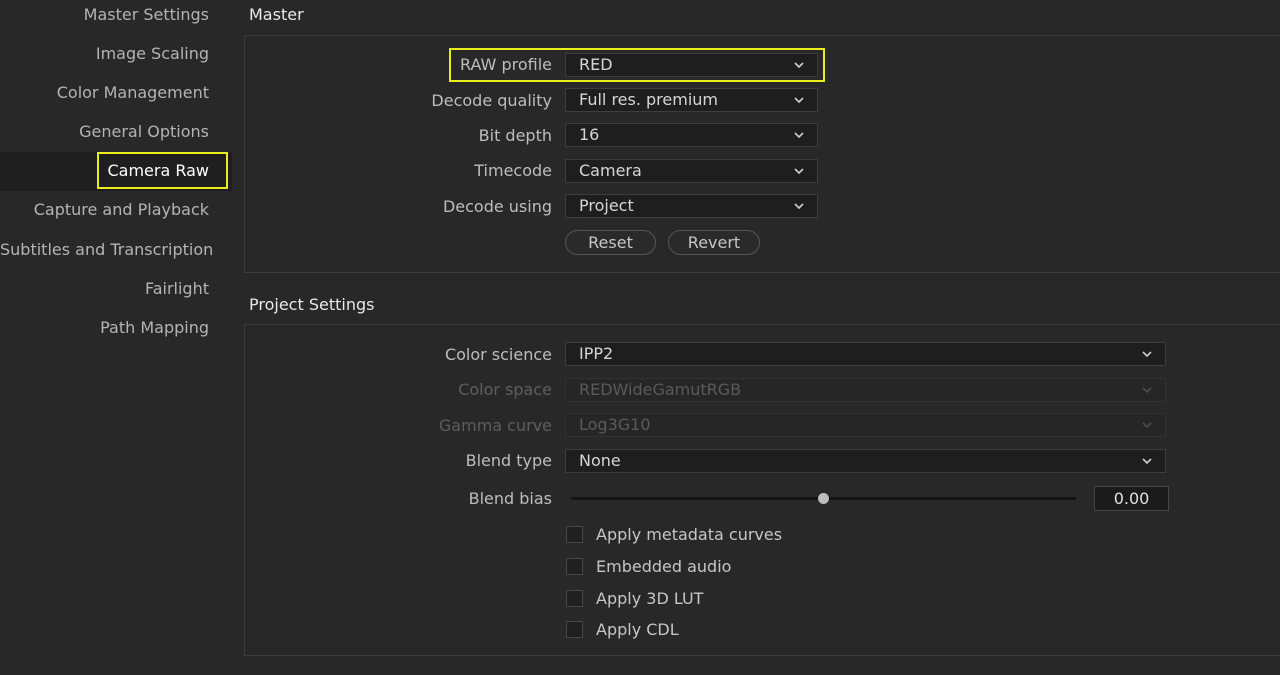  I want to click on blend-bias-slider-handle, so click(823, 498).